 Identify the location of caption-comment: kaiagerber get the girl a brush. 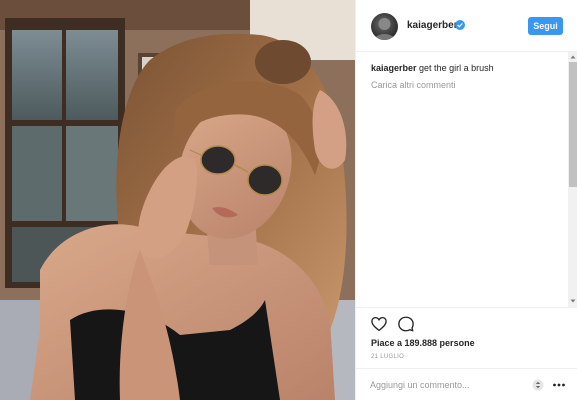
(468, 68).